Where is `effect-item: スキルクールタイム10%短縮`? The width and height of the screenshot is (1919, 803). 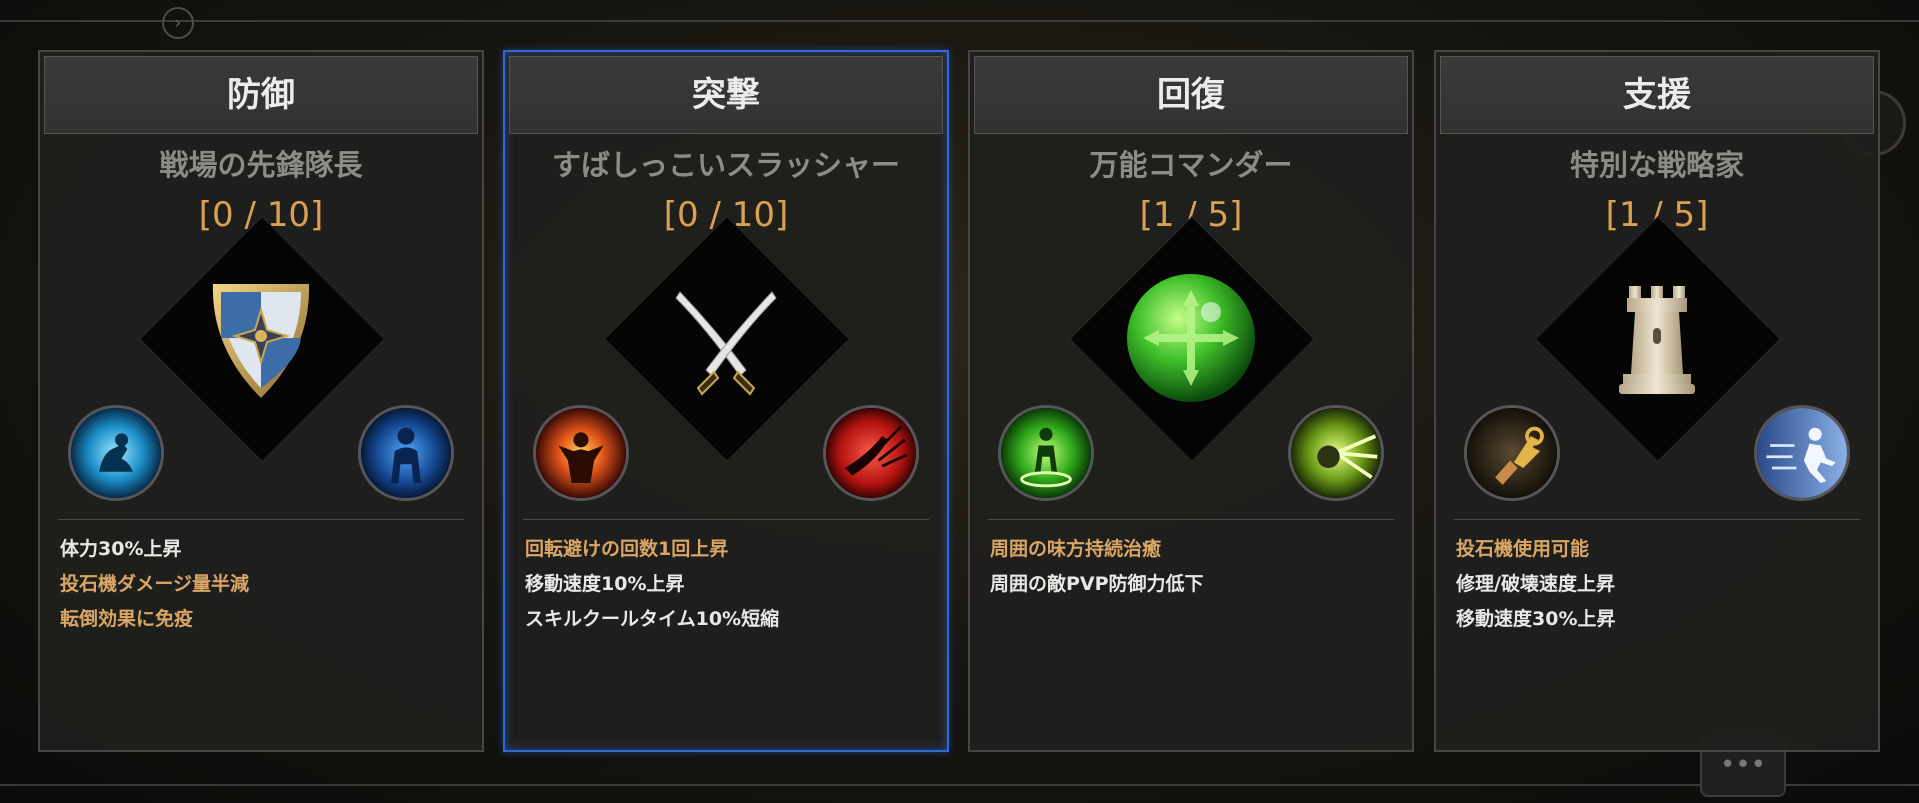 effect-item: スキルクールタイム10%短縮 is located at coordinates (652, 619).